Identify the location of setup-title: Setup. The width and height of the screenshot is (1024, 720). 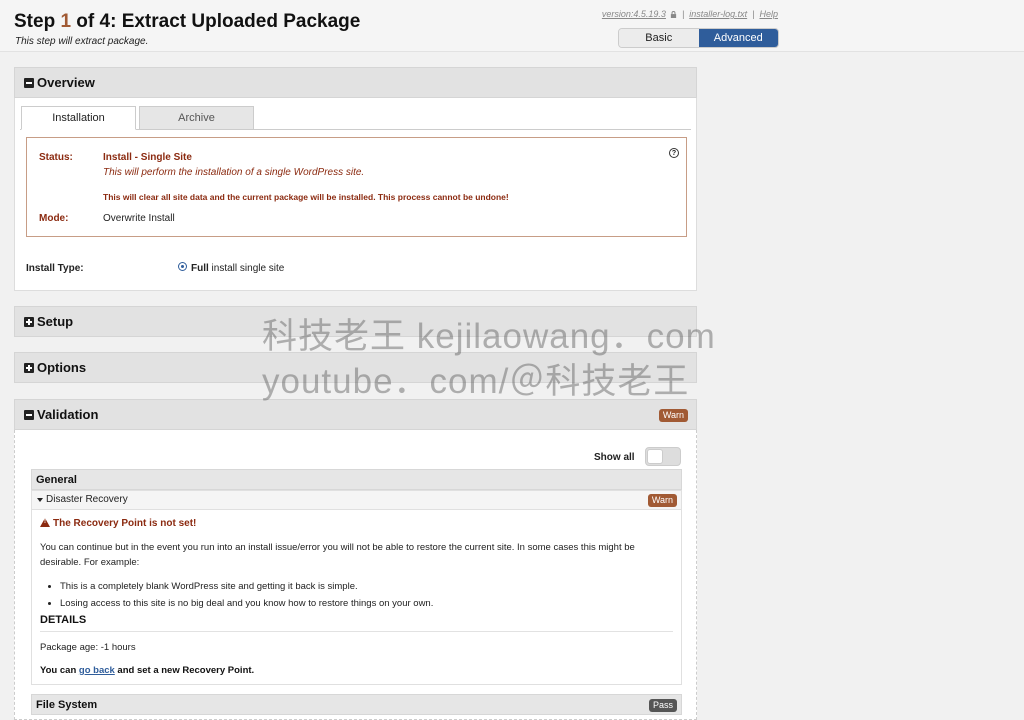
(55, 321).